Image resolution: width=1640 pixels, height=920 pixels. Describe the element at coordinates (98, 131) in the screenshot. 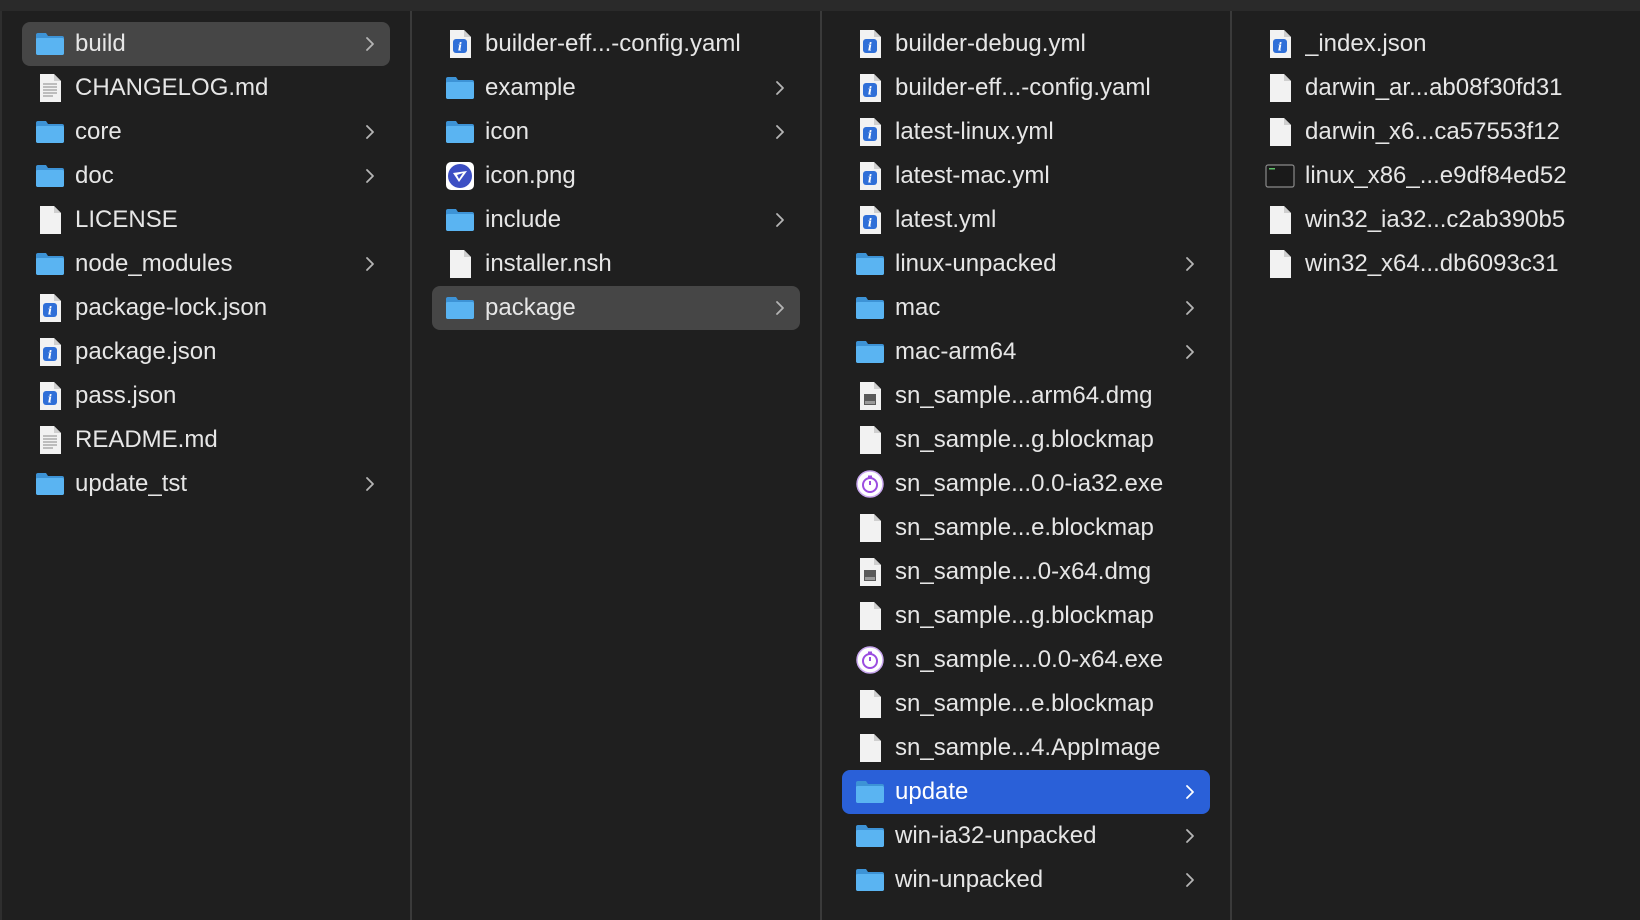

I see `item-label: core` at that location.